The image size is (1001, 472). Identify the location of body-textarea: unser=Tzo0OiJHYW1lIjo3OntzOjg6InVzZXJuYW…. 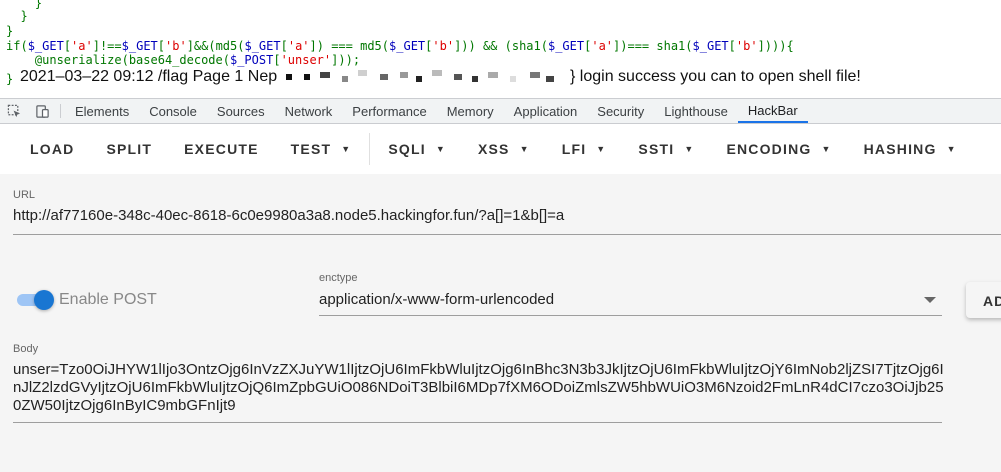
(479, 388).